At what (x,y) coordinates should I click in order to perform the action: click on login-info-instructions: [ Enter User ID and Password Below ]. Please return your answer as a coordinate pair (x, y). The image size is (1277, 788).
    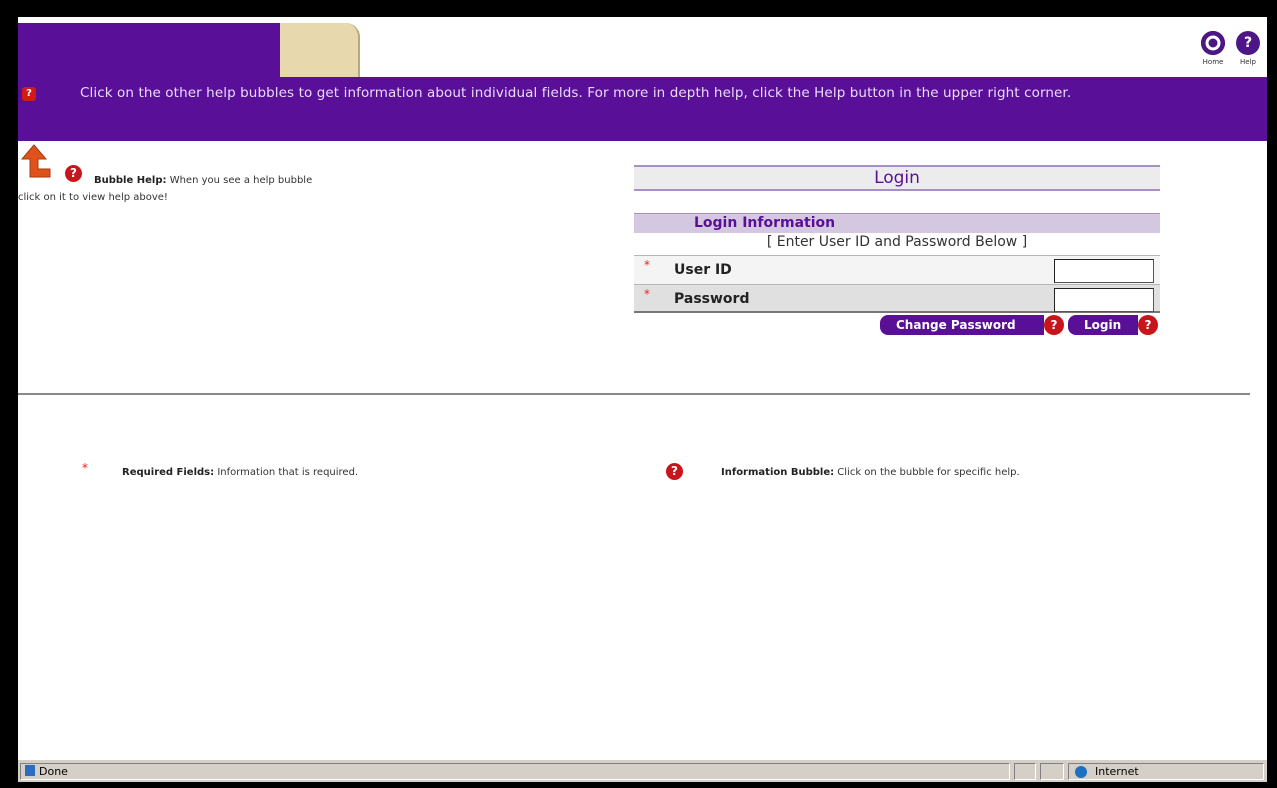
    Looking at the image, I should click on (897, 242).